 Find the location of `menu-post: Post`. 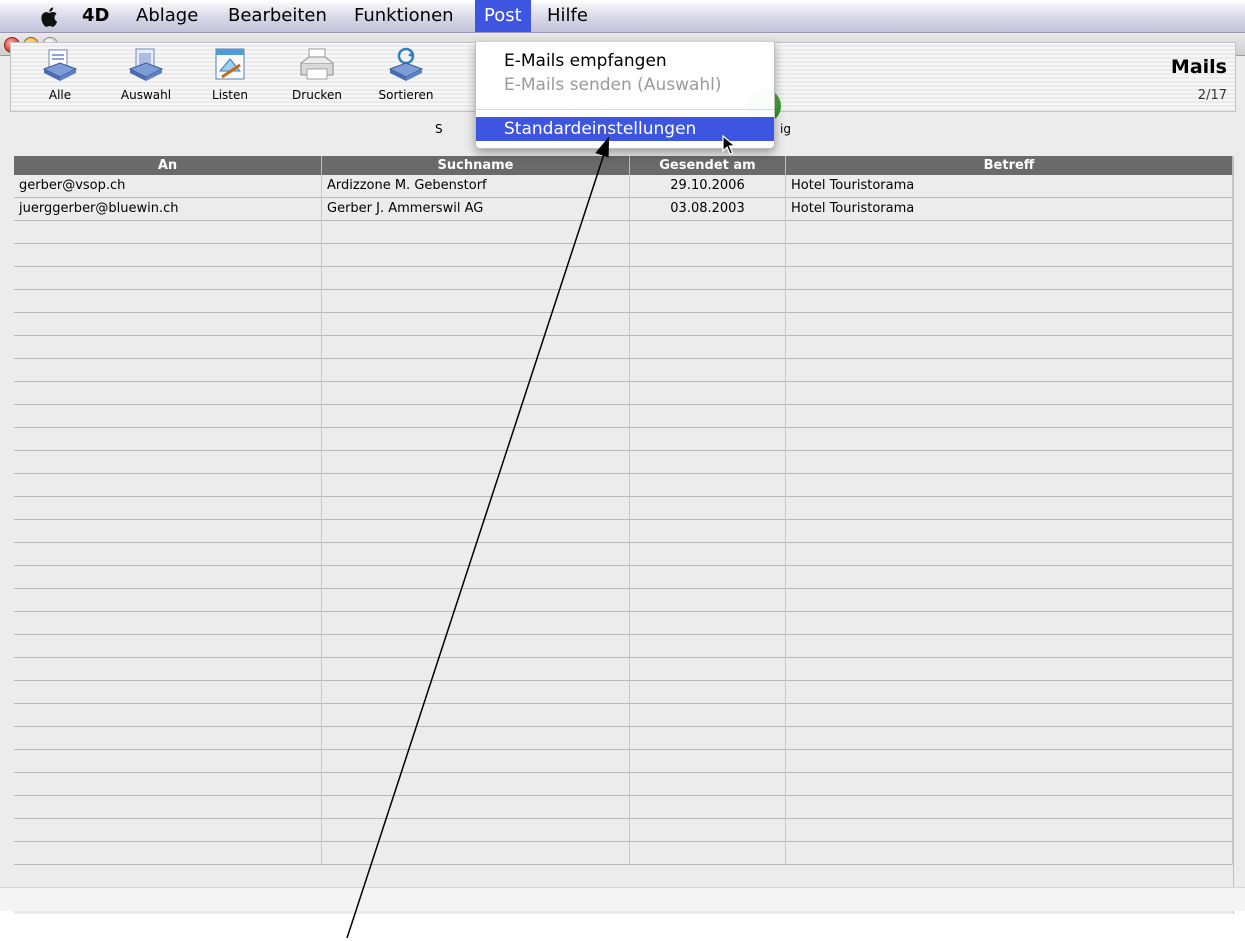

menu-post: Post is located at coordinates (503, 16).